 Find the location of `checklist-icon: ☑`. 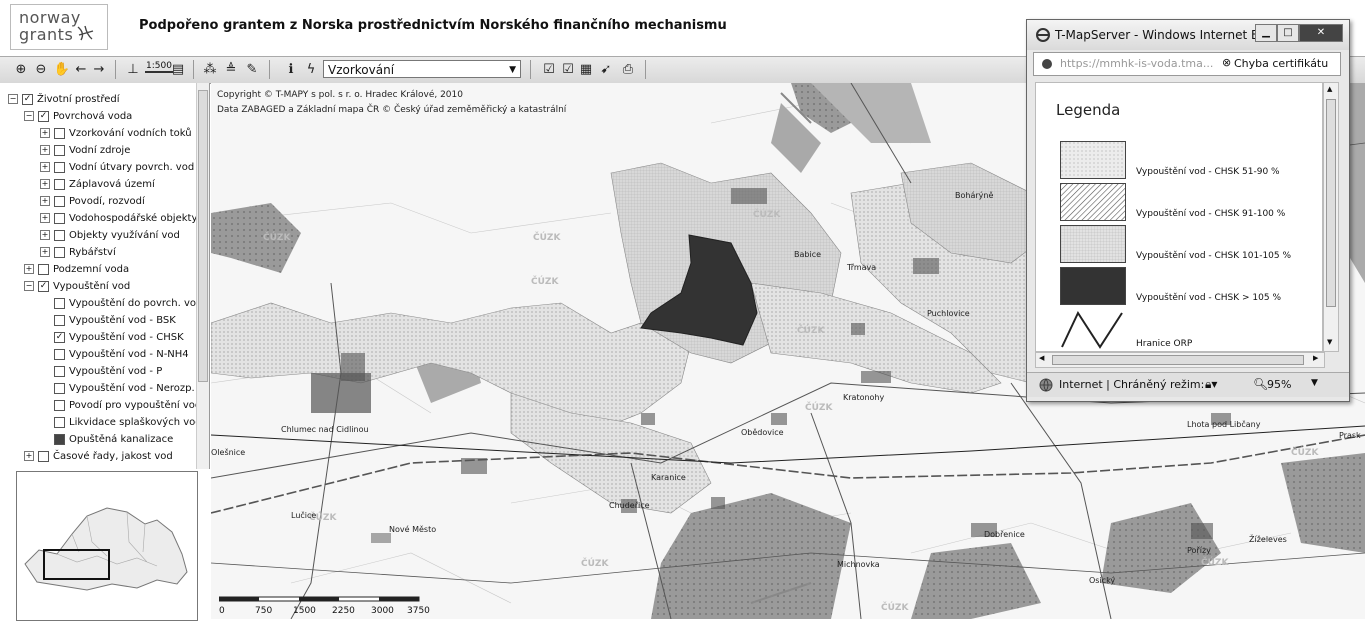

checklist-icon: ☑ is located at coordinates (549, 69).